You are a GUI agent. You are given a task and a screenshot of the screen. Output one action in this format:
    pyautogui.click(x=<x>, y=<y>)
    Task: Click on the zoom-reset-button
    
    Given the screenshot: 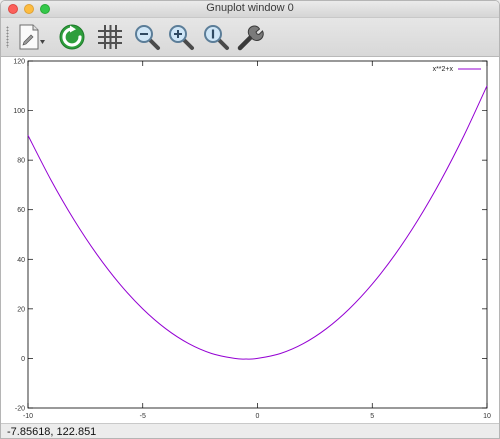 What is the action you would take?
    pyautogui.click(x=216, y=37)
    